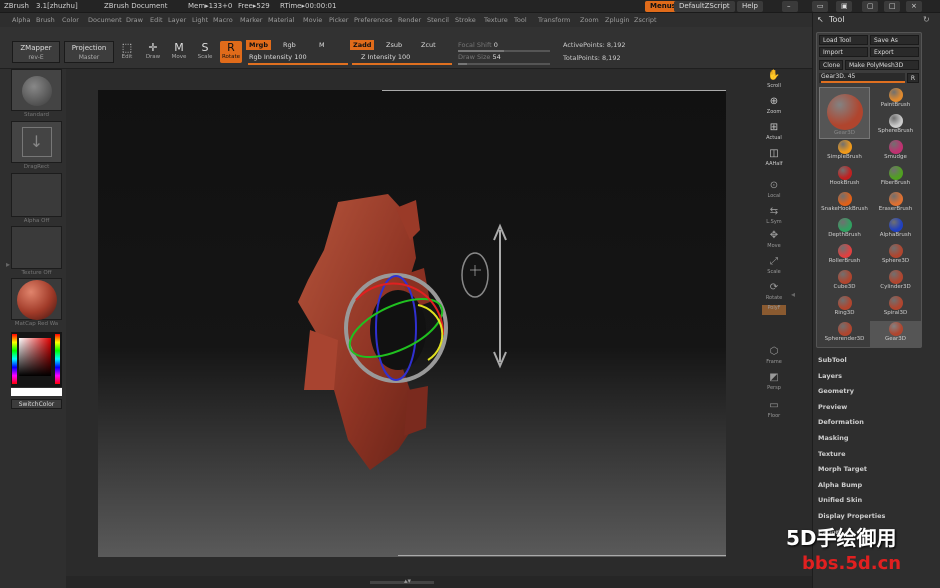 The height and width of the screenshot is (588, 940). Describe the element at coordinates (774, 241) in the screenshot. I see `shelf-move-button: ✥ Move` at that location.